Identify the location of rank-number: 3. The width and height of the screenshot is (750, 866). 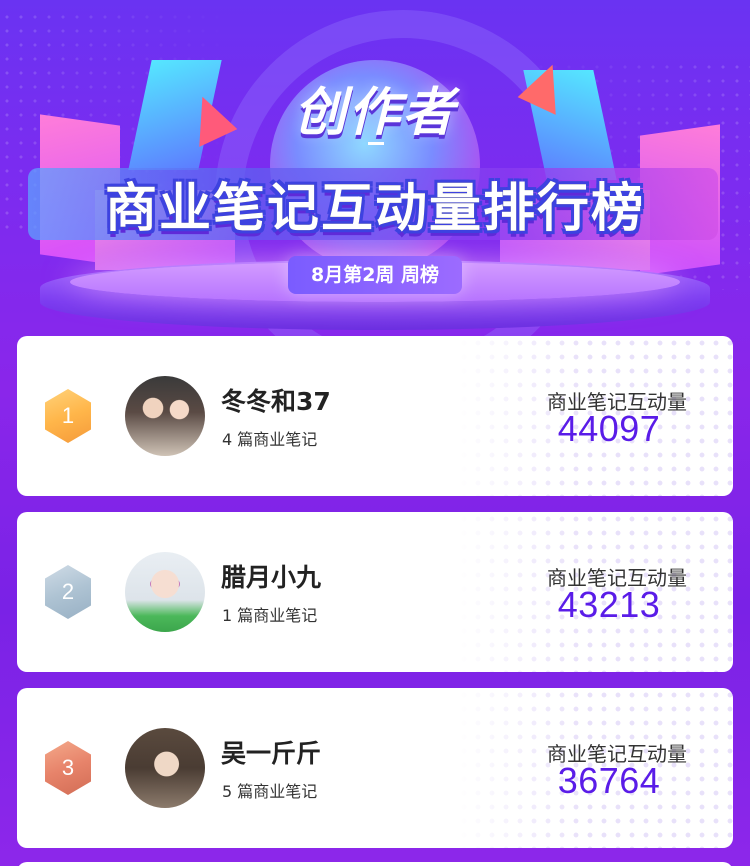
(68, 767).